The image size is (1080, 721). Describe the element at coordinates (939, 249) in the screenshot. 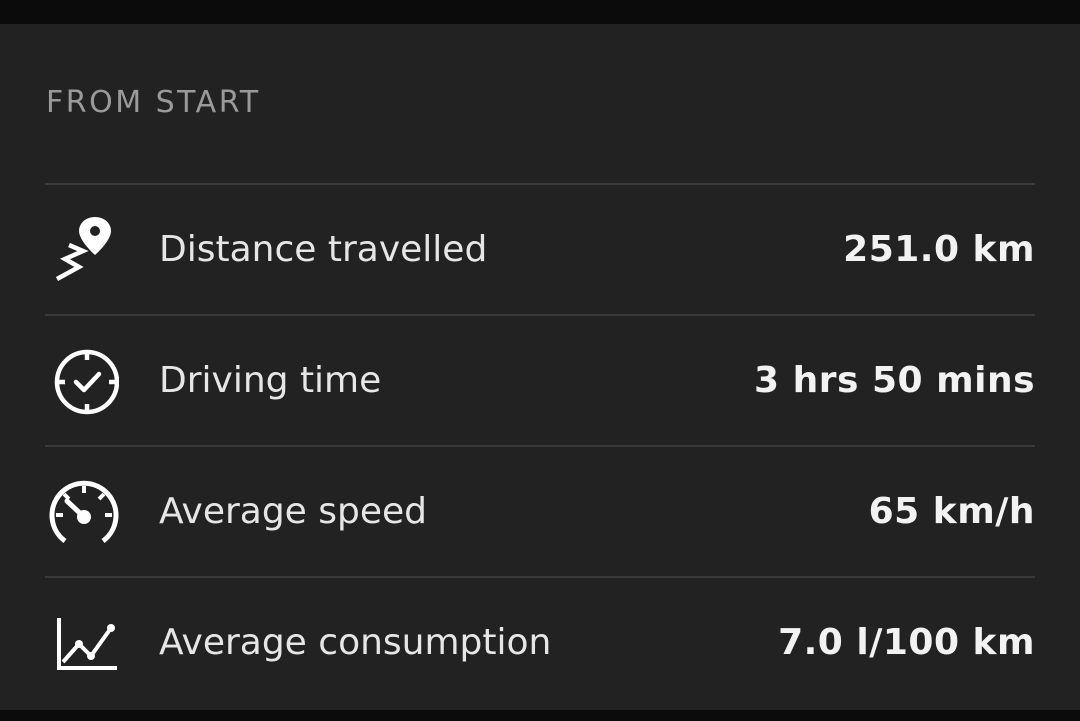

I see `stat-value: 251.0 km` at that location.